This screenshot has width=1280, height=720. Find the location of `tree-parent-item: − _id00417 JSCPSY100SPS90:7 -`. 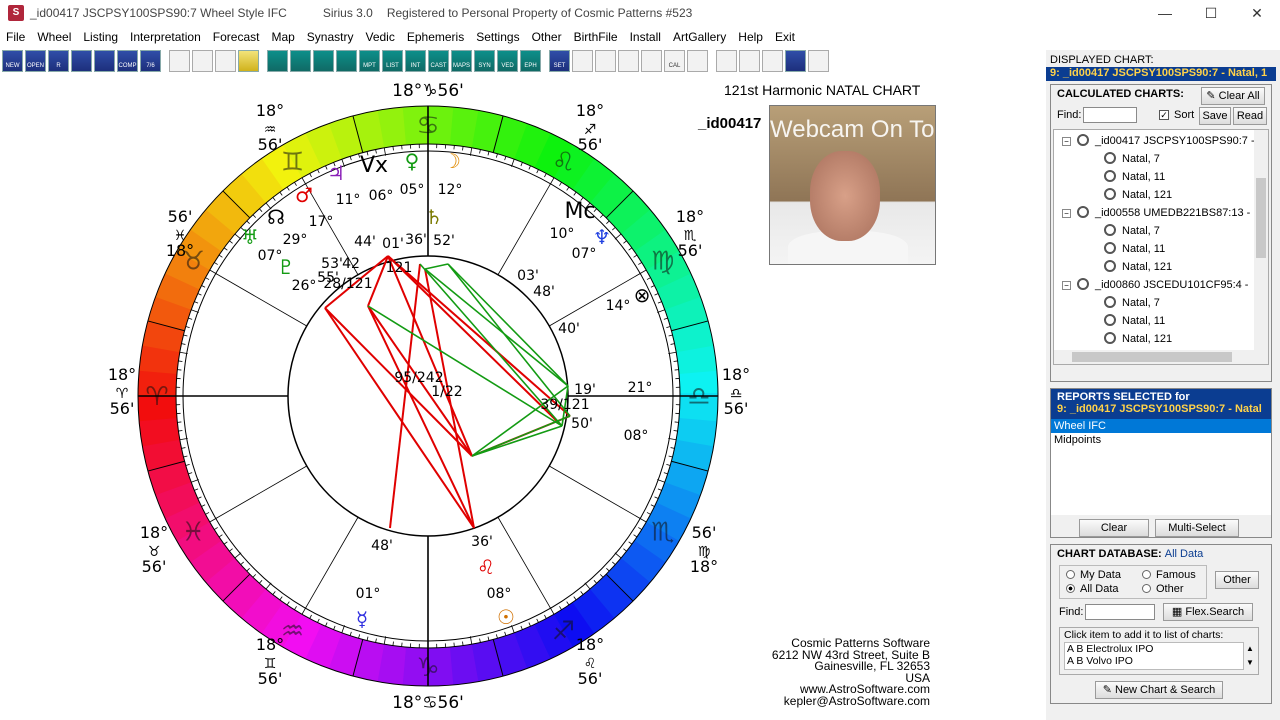

tree-parent-item: − _id00417 JSCPSY100SPS90:7 - is located at coordinates (1158, 140).